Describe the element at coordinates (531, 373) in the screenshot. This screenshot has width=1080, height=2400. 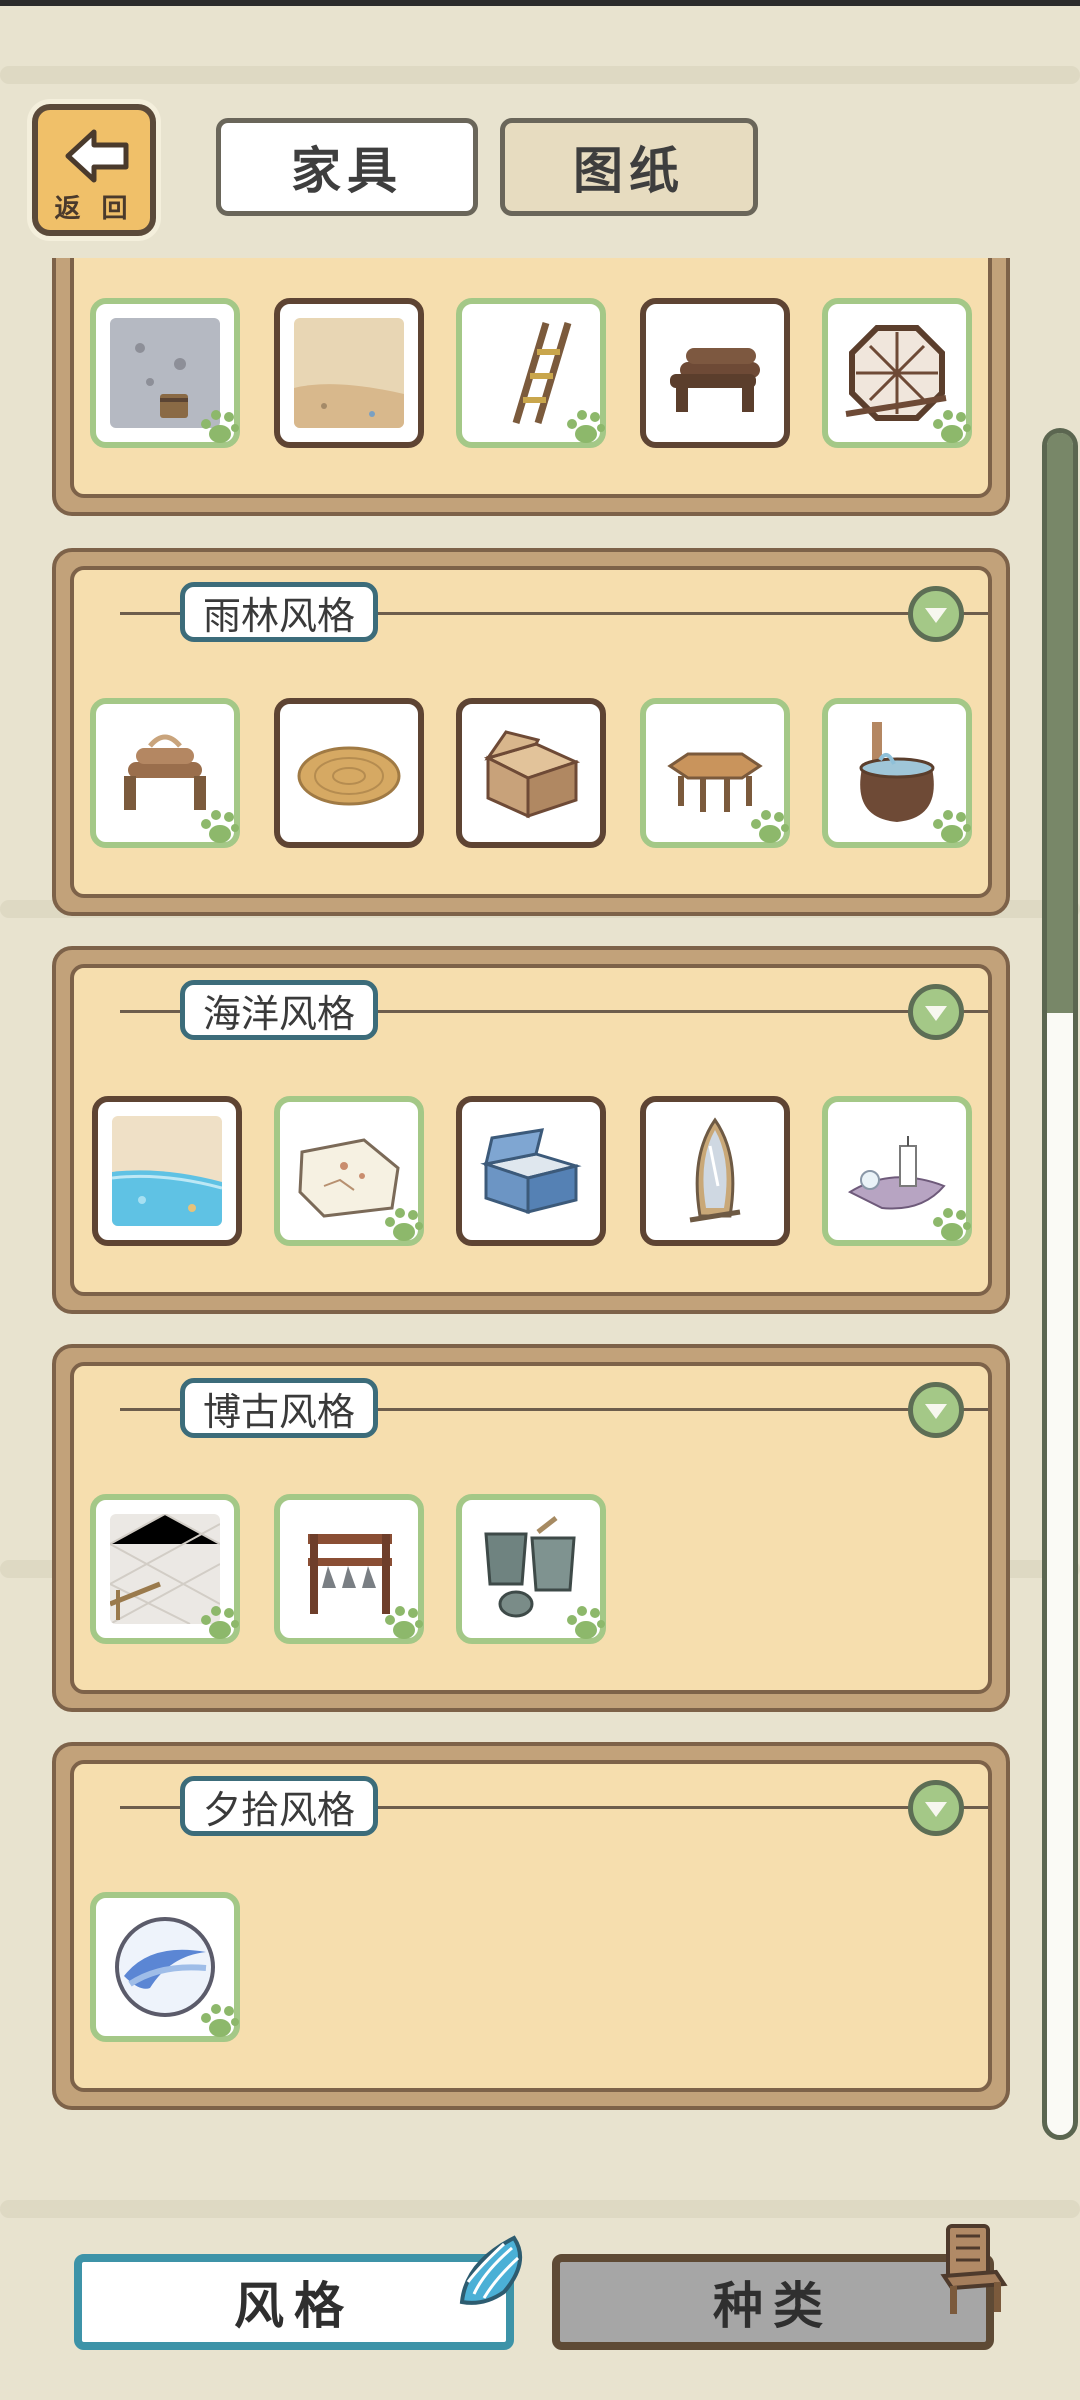
I see `item-ladder` at that location.